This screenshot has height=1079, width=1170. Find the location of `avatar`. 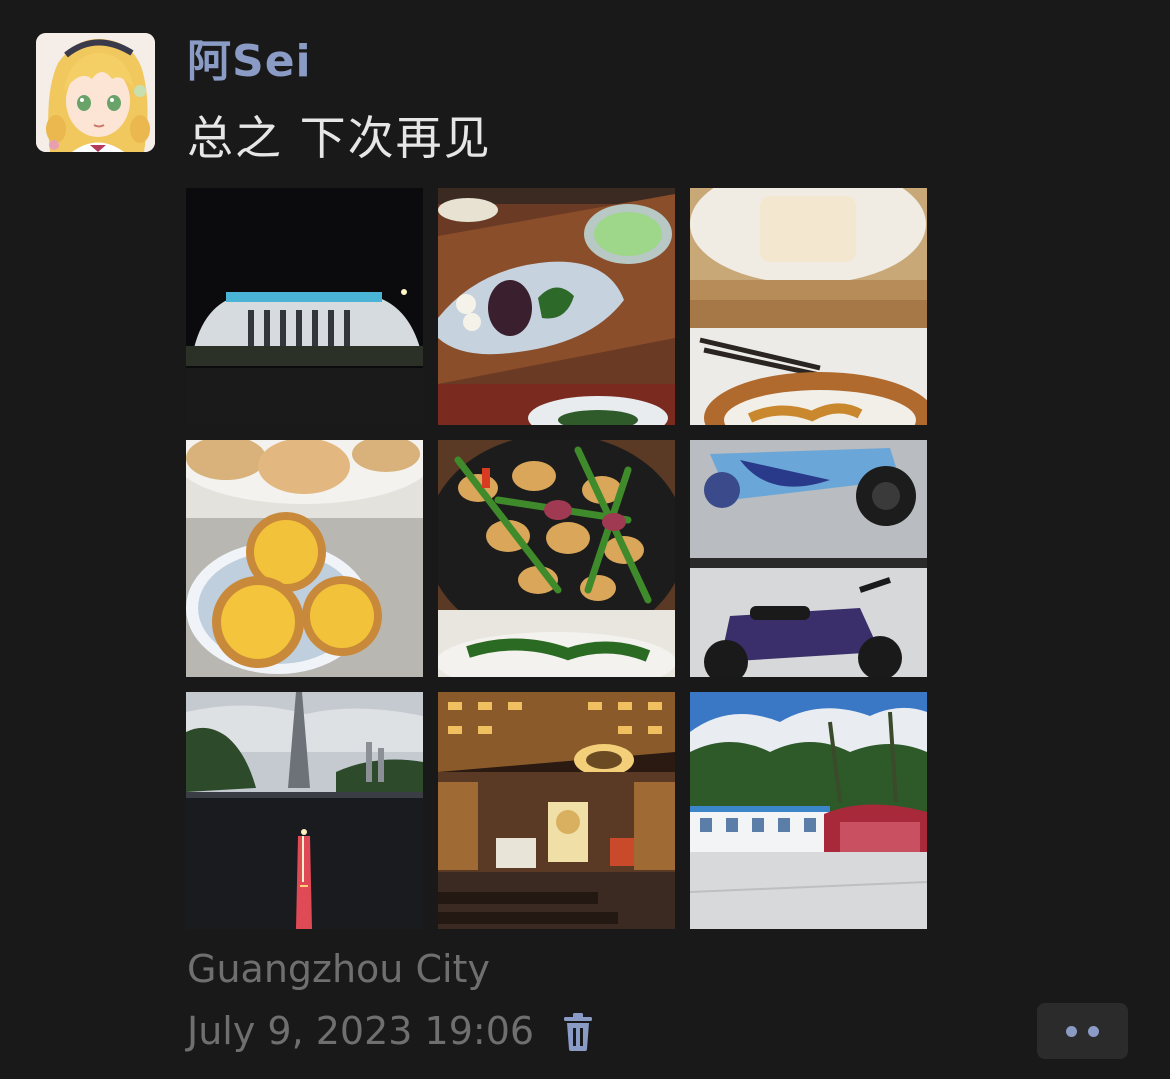

avatar is located at coordinates (95, 92).